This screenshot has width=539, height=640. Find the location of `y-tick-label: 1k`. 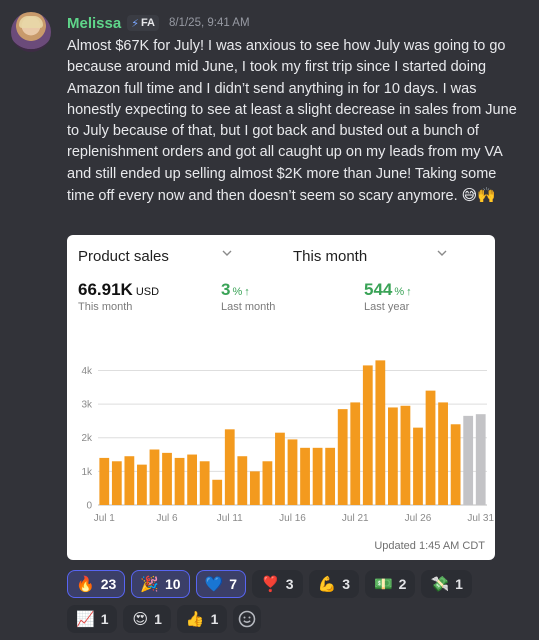

y-tick-label: 1k is located at coordinates (87, 472).